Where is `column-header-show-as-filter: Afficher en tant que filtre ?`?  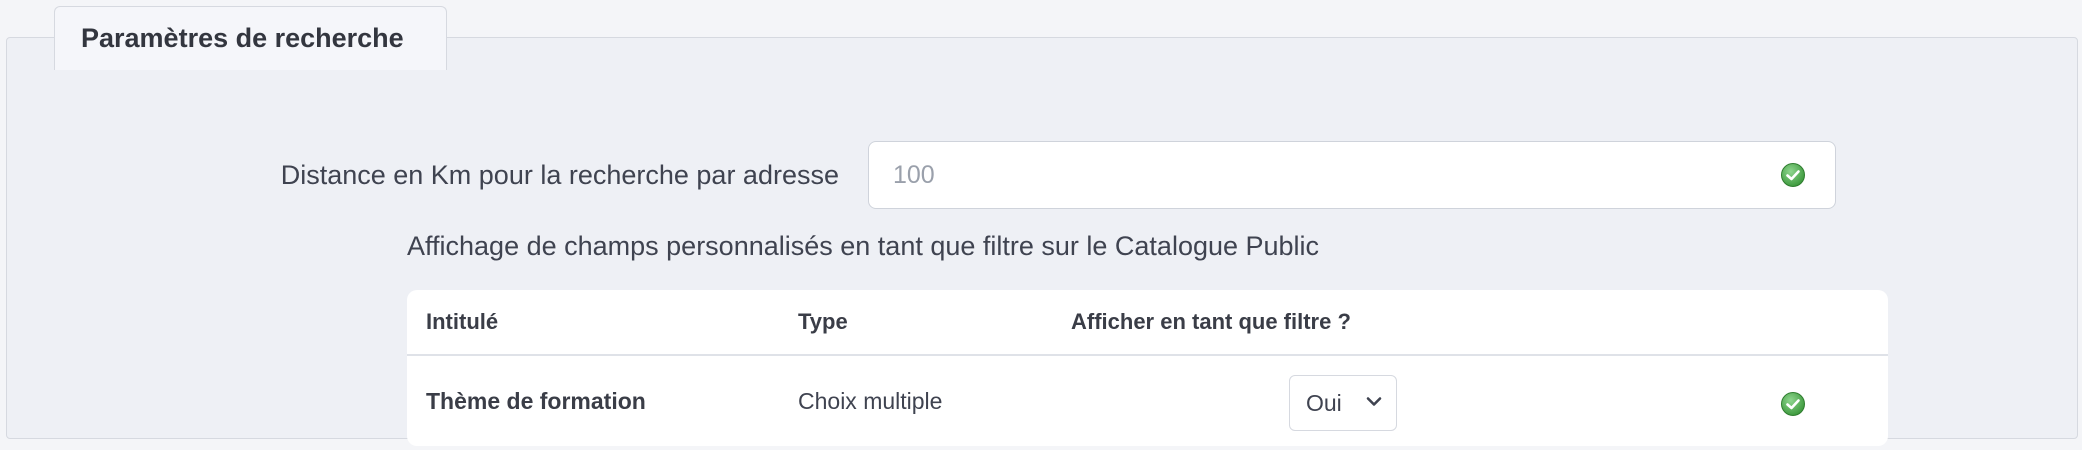
column-header-show-as-filter: Afficher en tant que filtre ? is located at coordinates (1211, 321).